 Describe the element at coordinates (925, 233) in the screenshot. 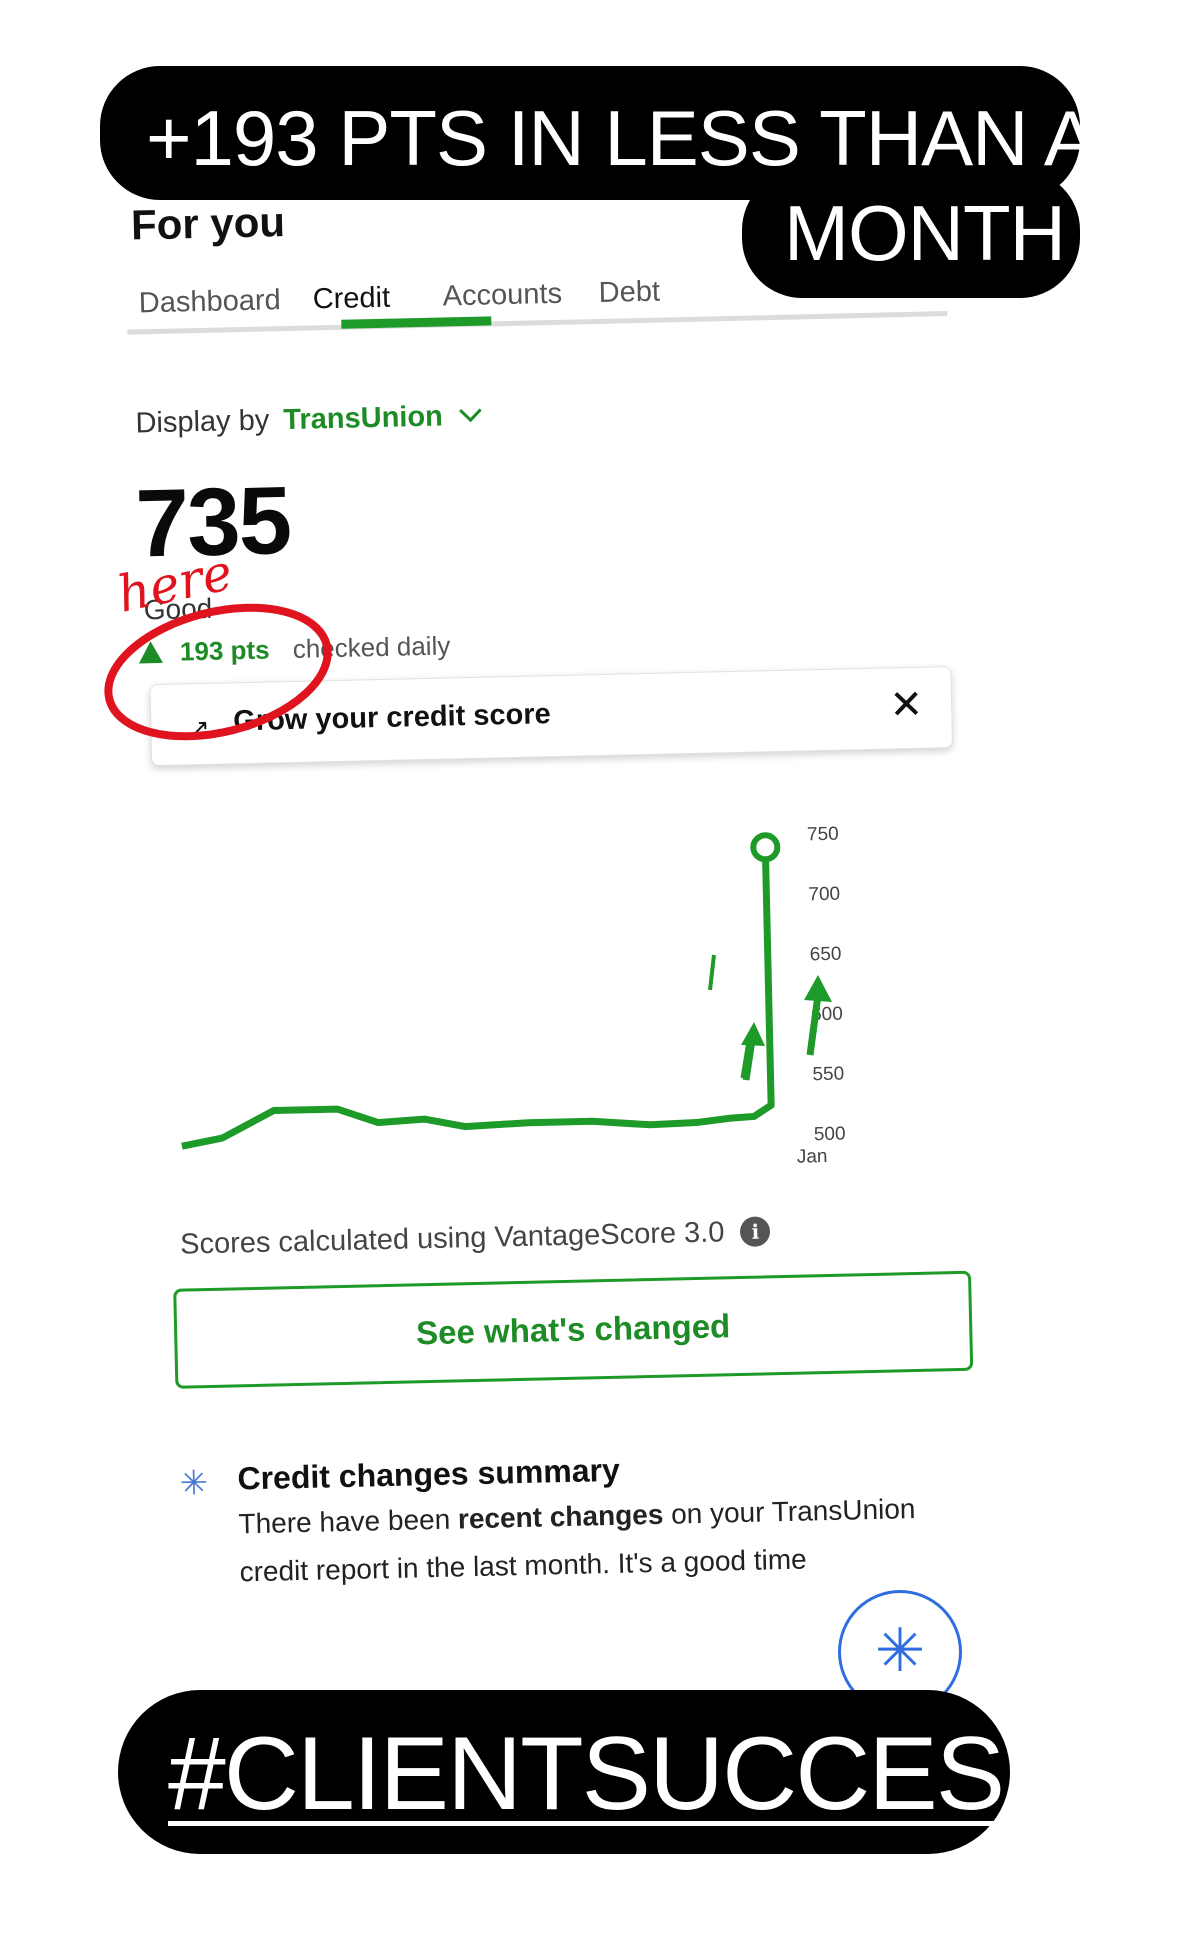

I see `caption-top-line2: MONTH` at that location.